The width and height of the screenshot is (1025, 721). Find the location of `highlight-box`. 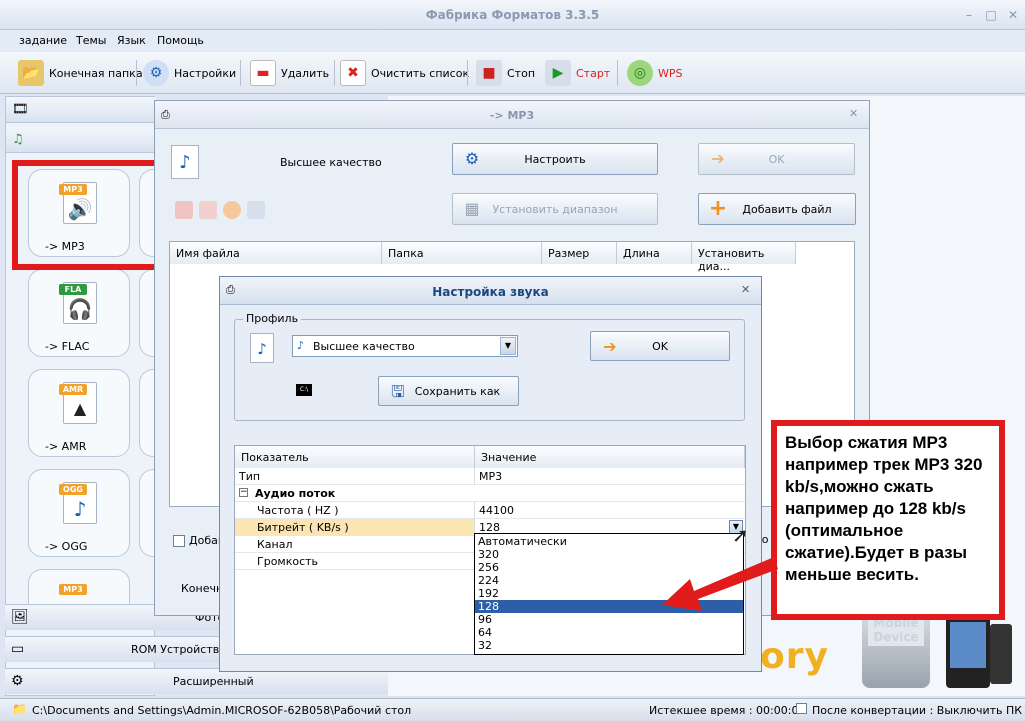

highlight-box is located at coordinates (89, 215).